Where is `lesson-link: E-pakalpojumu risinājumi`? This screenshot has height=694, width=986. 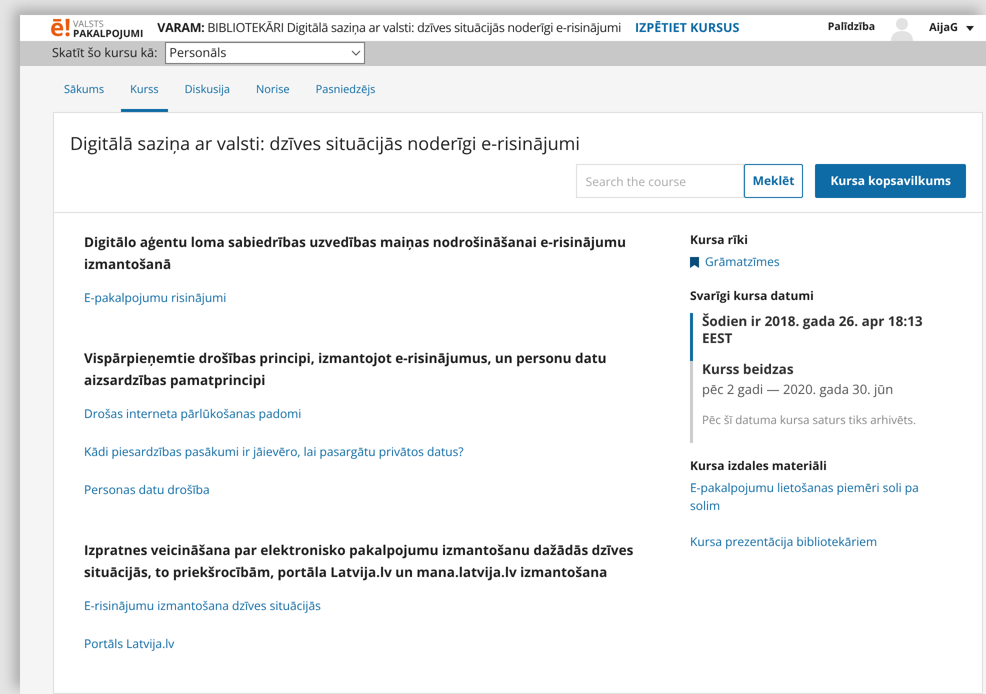 lesson-link: E-pakalpojumu risinājumi is located at coordinates (369, 298).